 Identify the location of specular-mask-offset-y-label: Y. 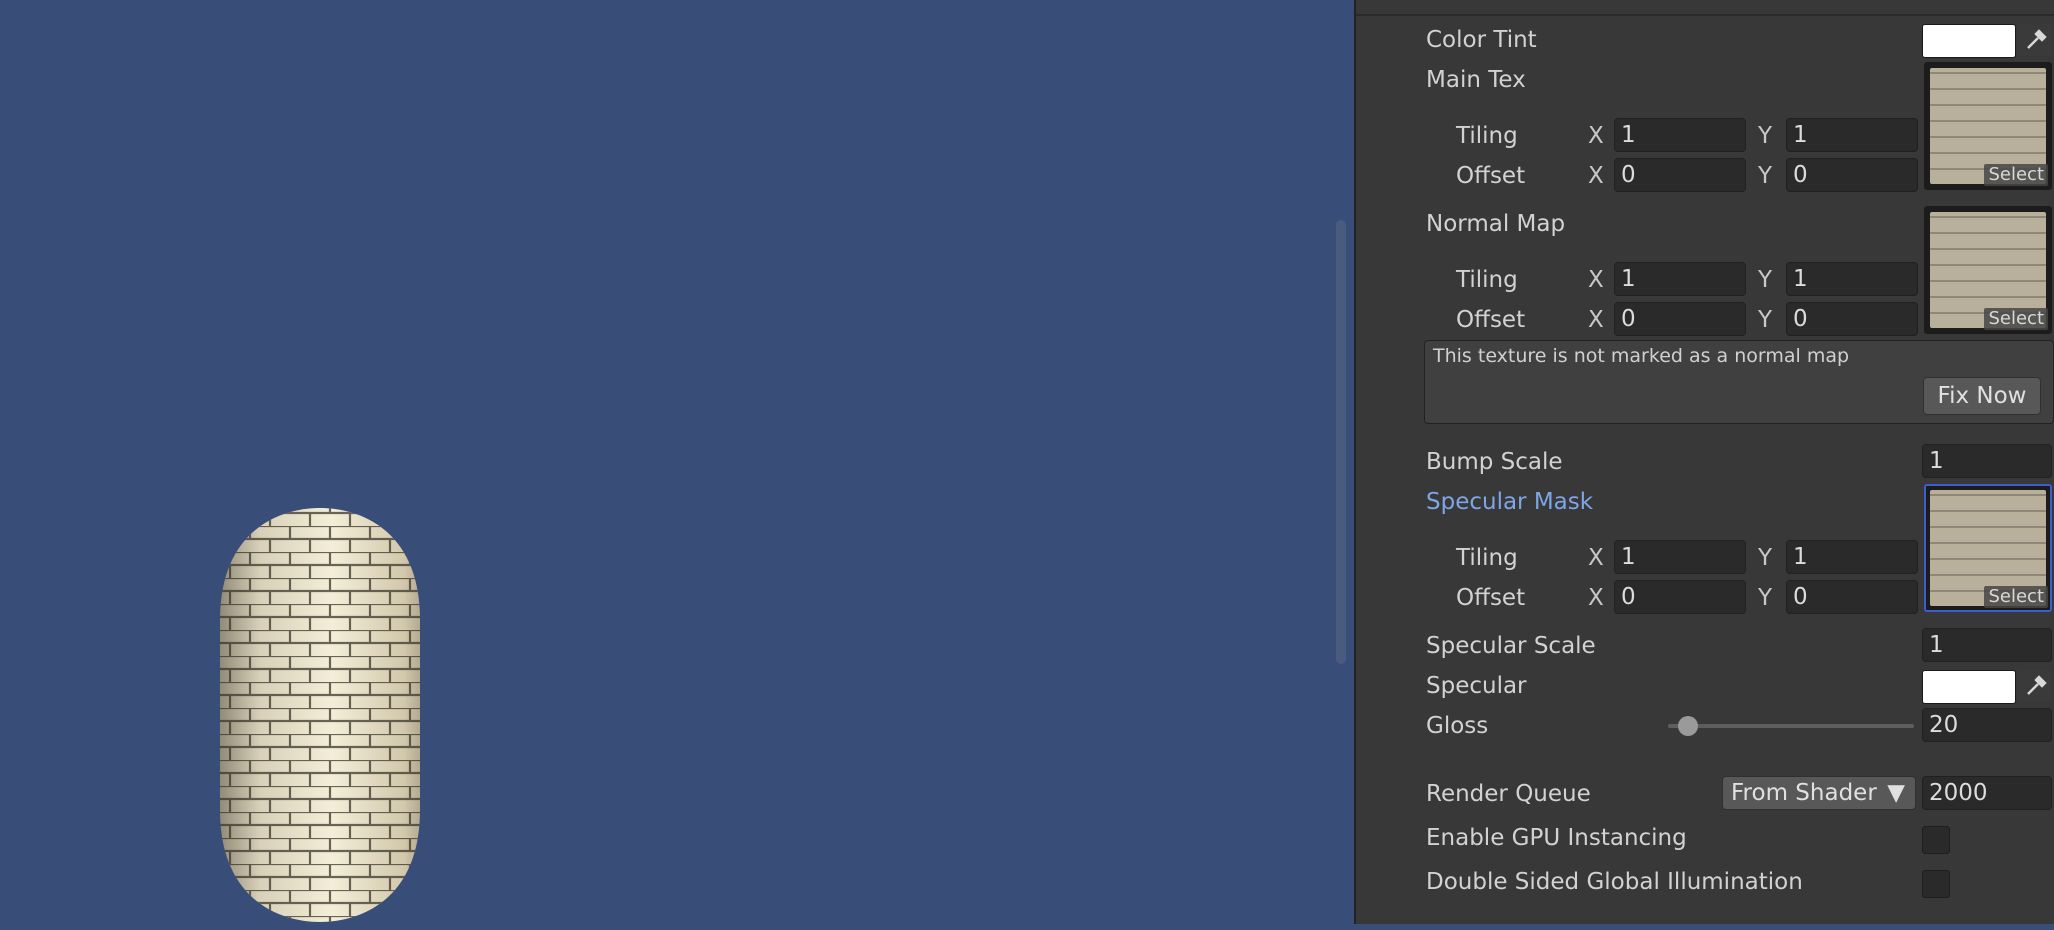
(1765, 598).